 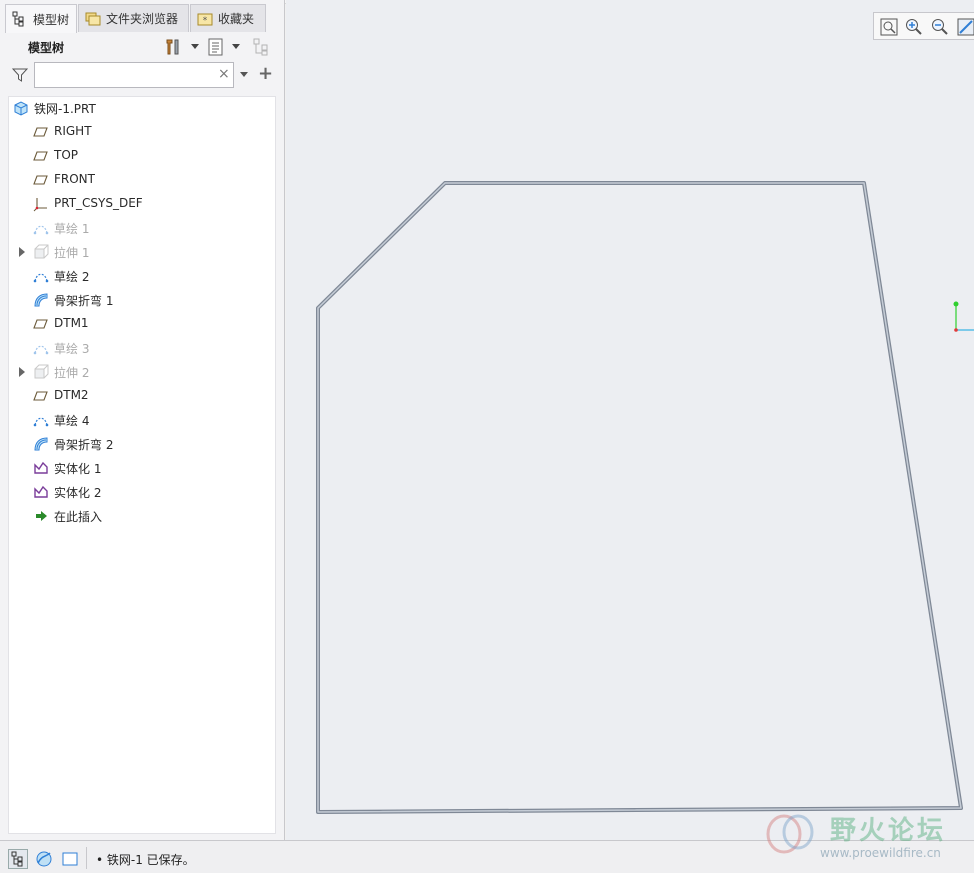 I want to click on tree-item: PRT_CSYS_DEF, so click(x=142, y=204).